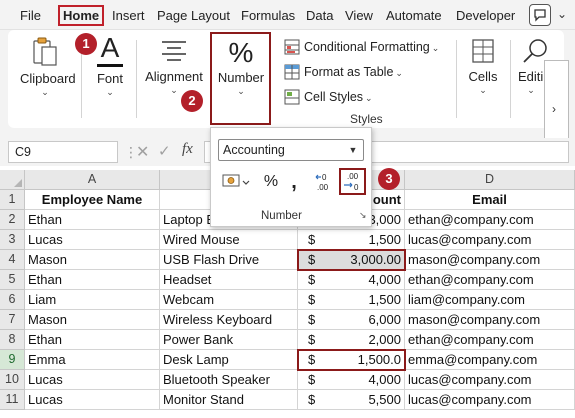  I want to click on format-as-table-button: Format as Table ⌄, so click(343, 72).